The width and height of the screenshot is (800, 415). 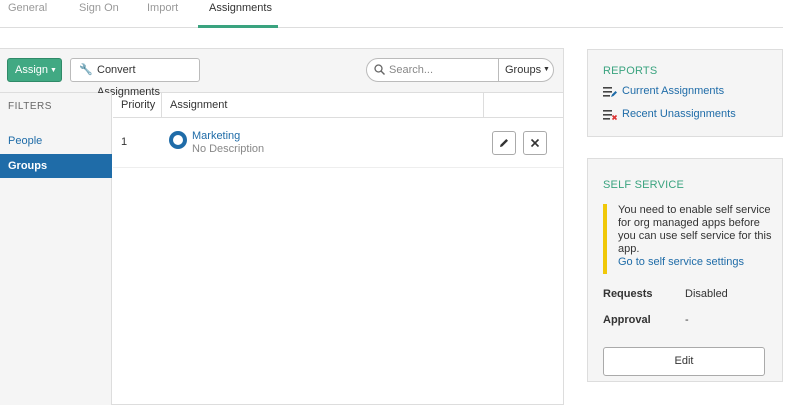 I want to click on search-box: Groups ▼, so click(x=460, y=70).